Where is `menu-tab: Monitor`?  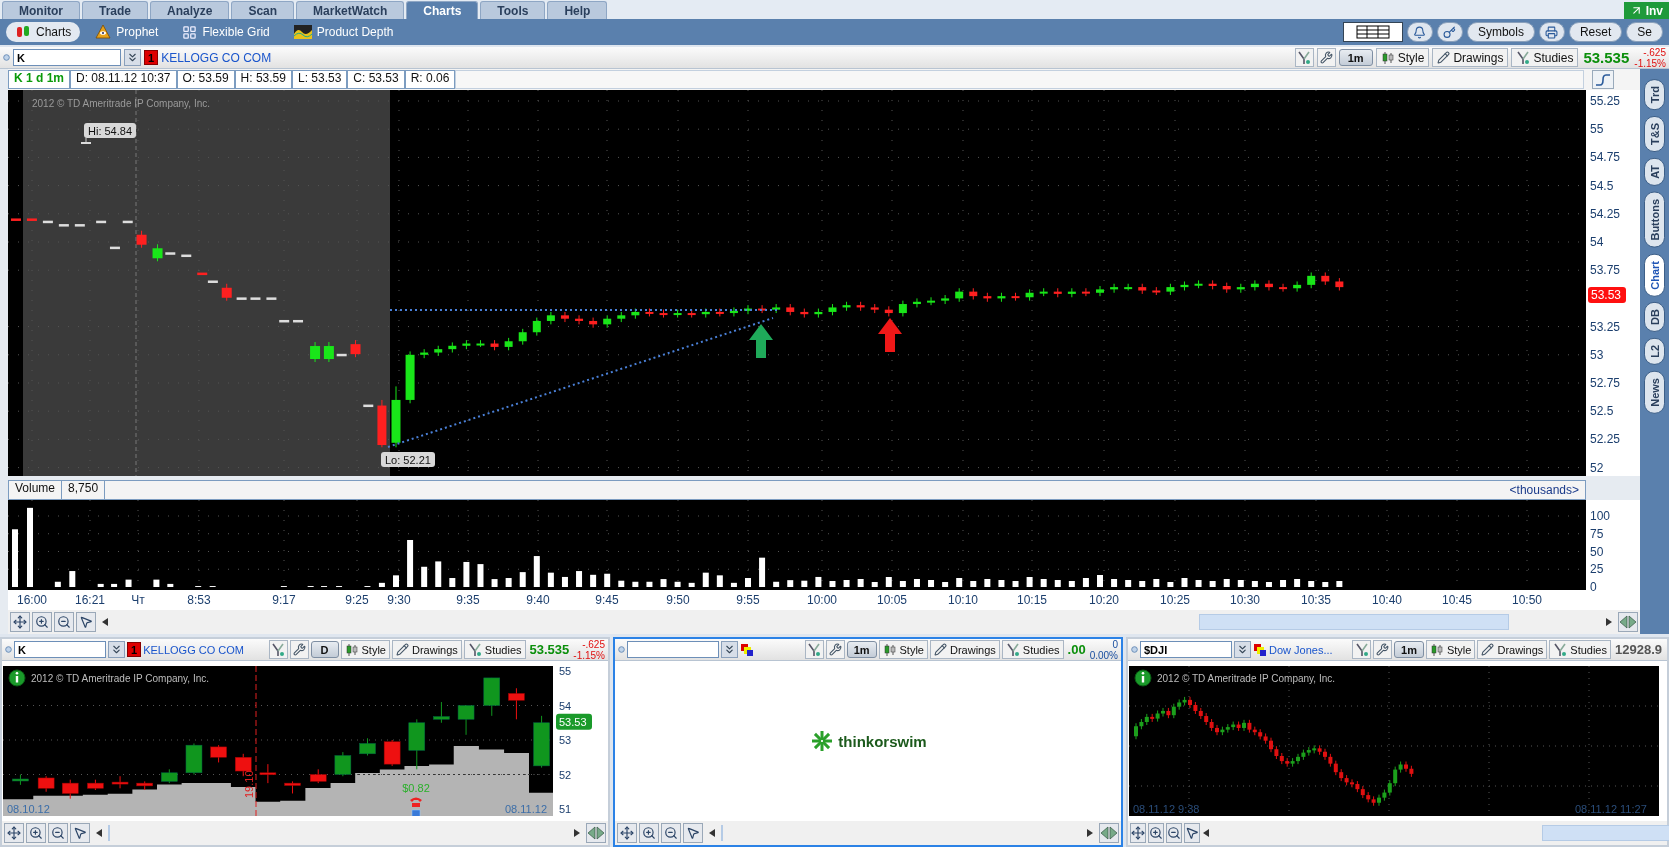 menu-tab: Monitor is located at coordinates (41, 10).